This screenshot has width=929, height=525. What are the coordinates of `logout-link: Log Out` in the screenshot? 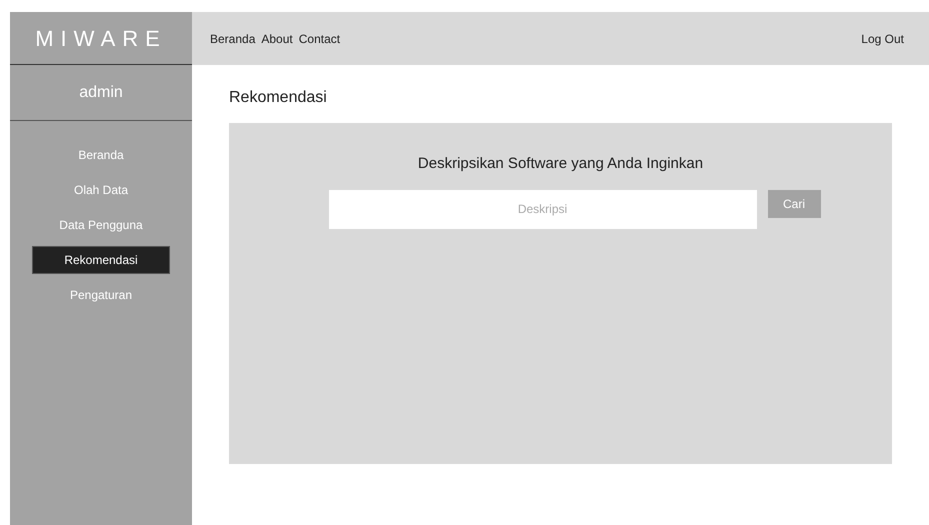 It's located at (882, 39).